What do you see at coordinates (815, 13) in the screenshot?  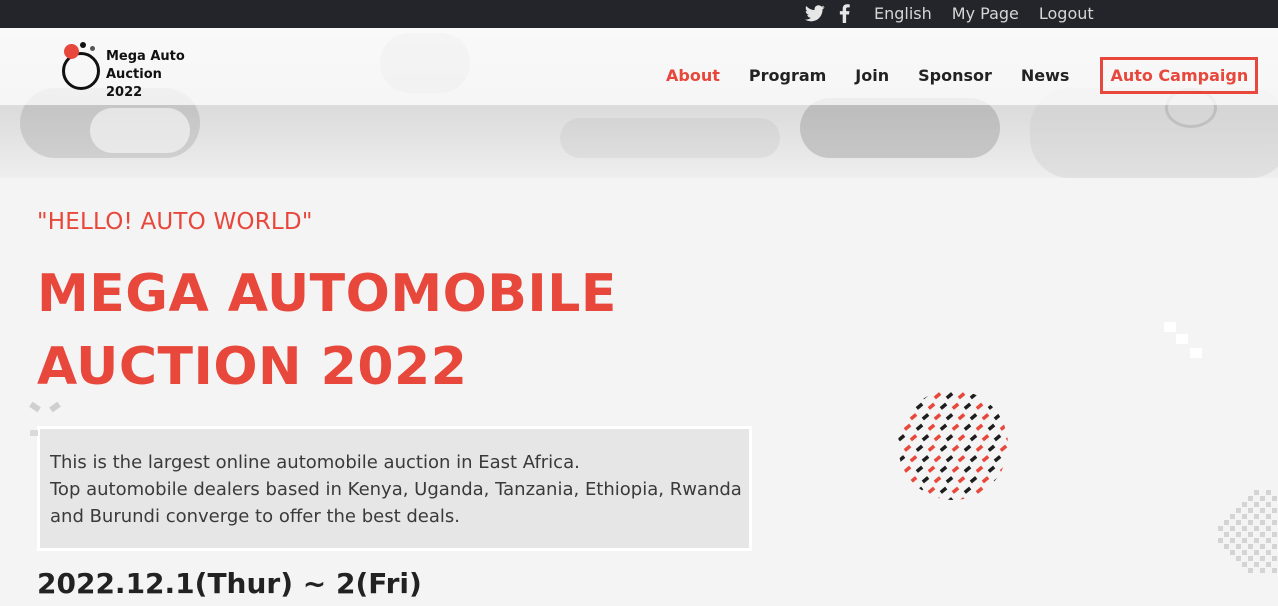 I see `twitter-icon` at bounding box center [815, 13].